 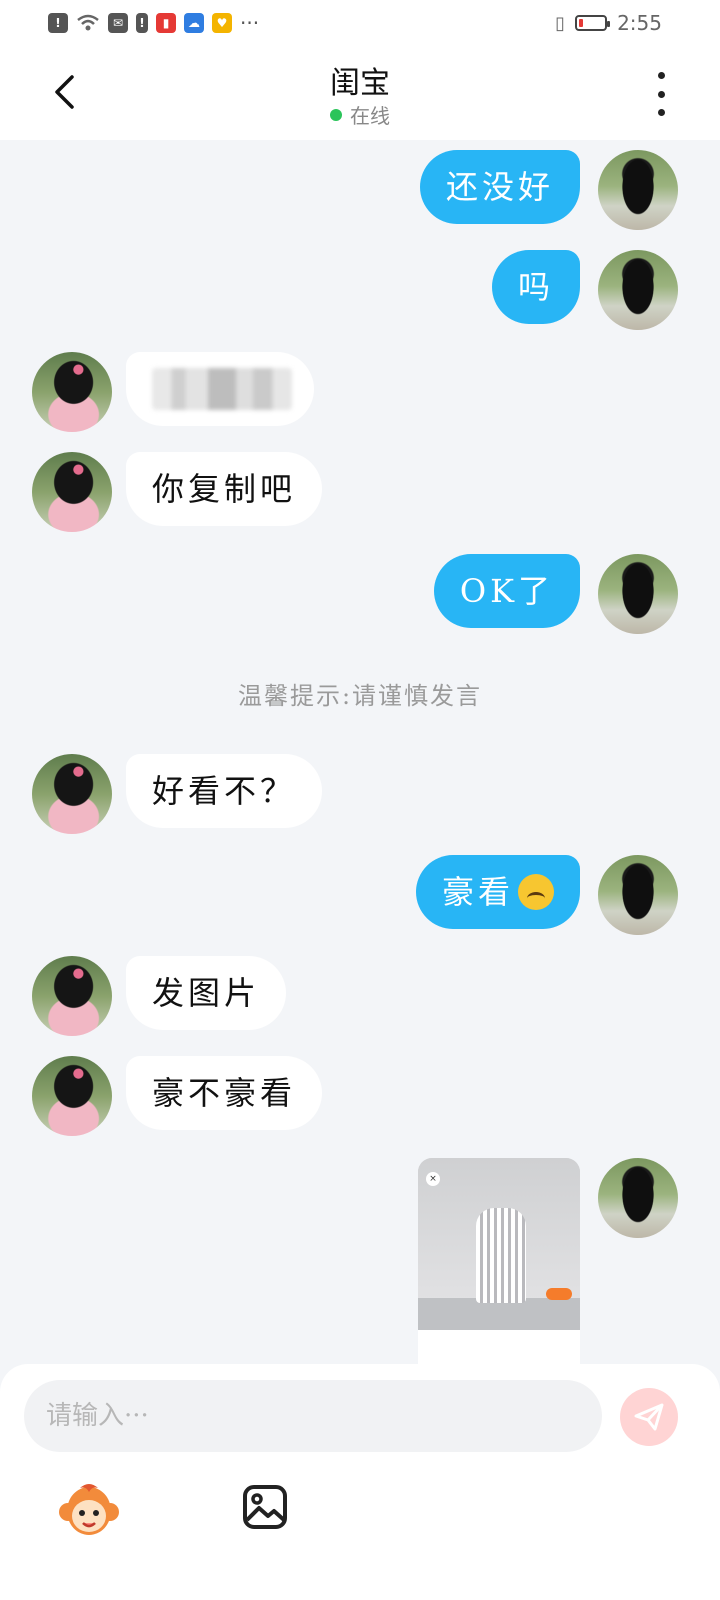 What do you see at coordinates (593, 23) in the screenshot?
I see `battery-icon` at bounding box center [593, 23].